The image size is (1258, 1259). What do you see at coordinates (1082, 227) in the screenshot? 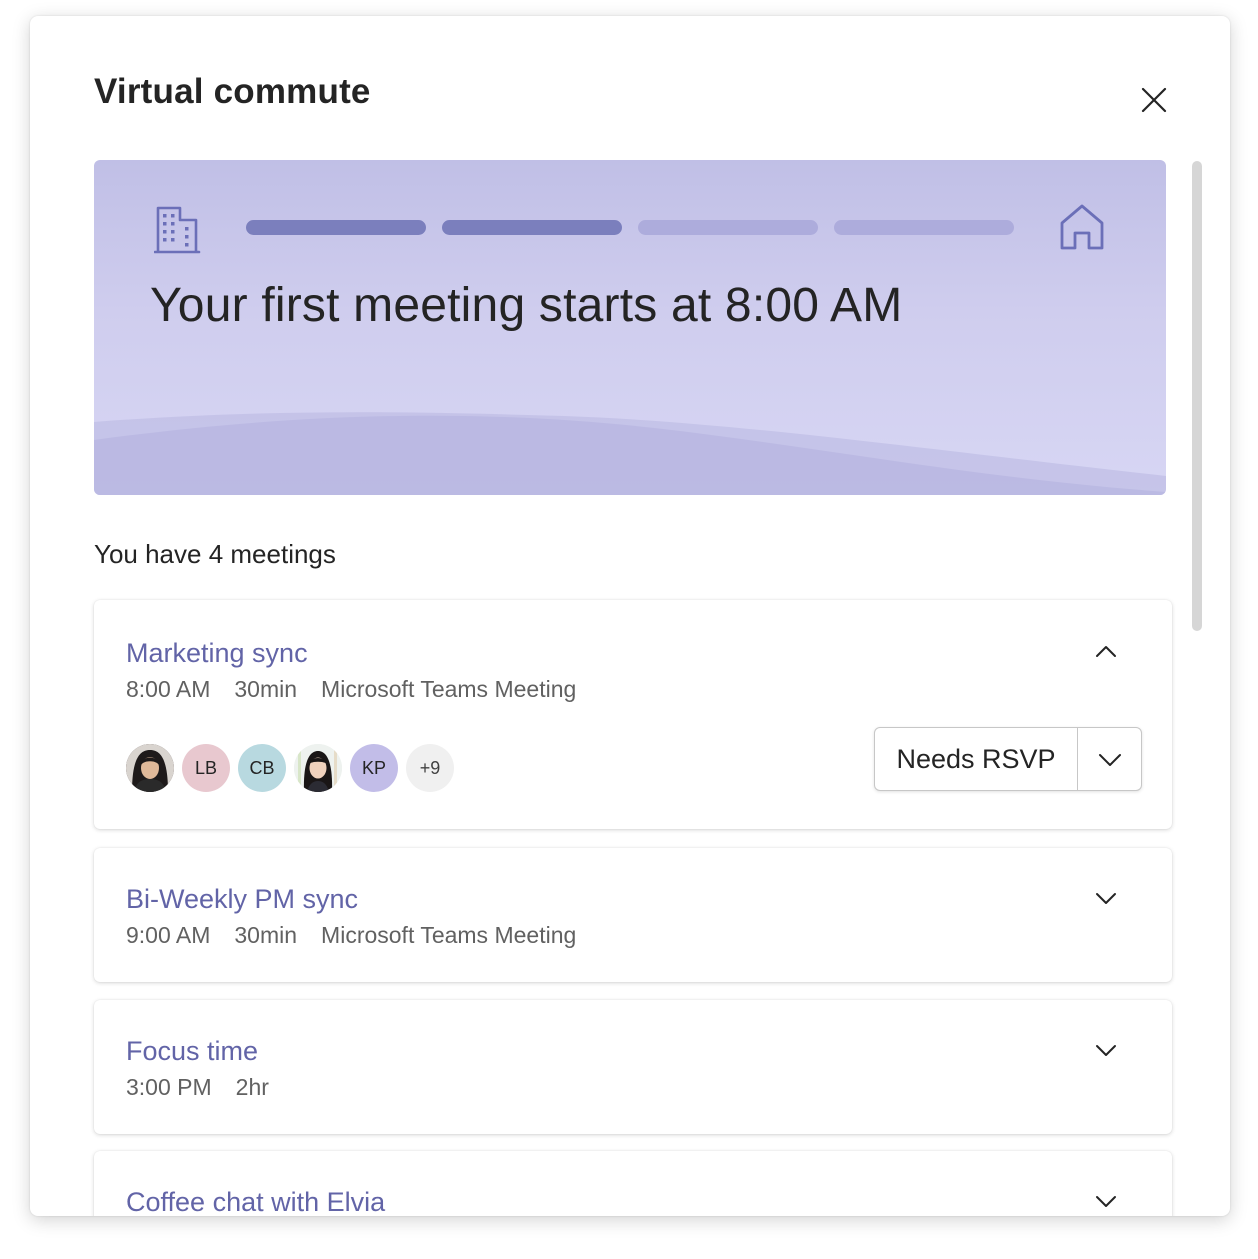
I see `home-icon` at bounding box center [1082, 227].